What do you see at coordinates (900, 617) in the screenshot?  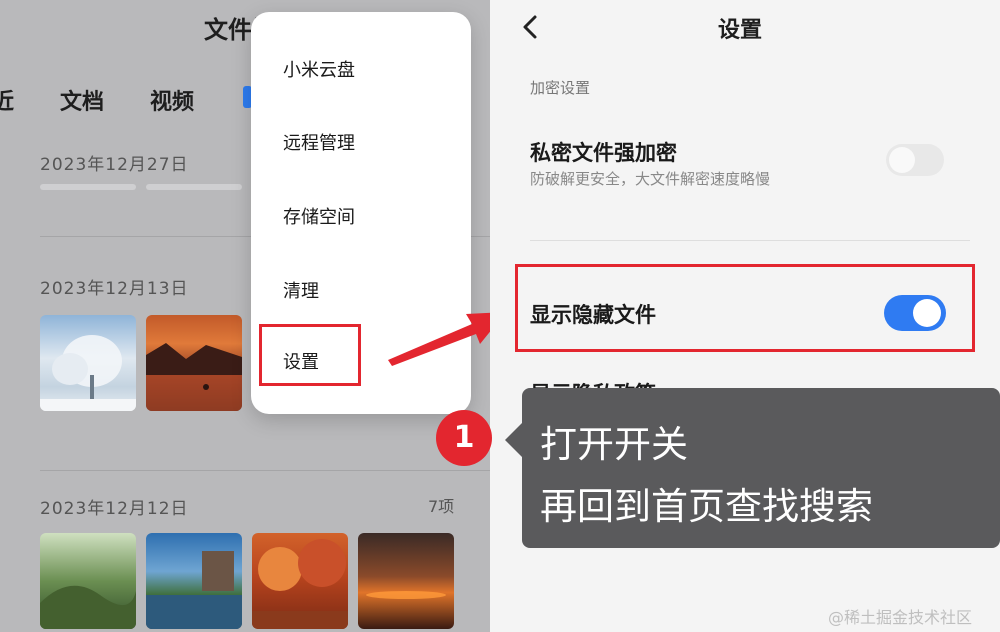 I see `watermark: @稀土掘金技术社区` at bounding box center [900, 617].